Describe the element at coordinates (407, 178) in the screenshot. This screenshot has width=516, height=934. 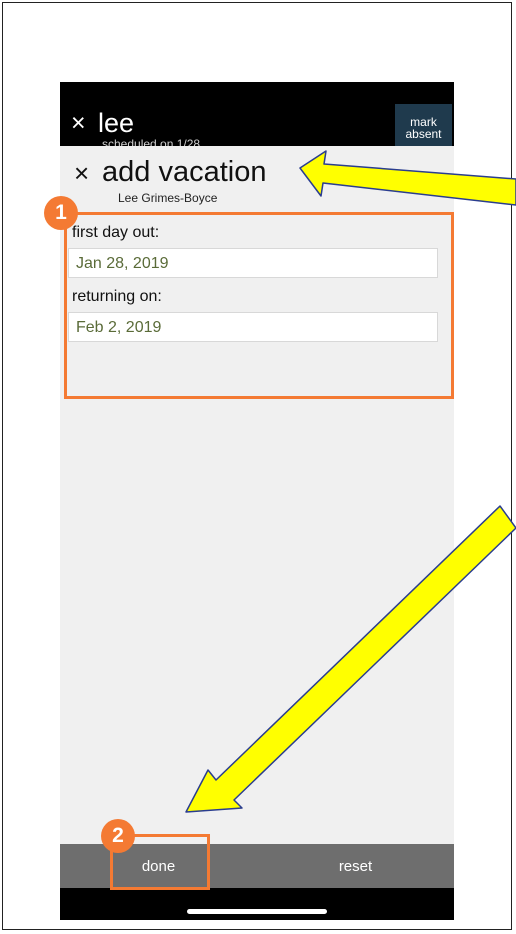
I see `arrow-to-vacation-title` at that location.